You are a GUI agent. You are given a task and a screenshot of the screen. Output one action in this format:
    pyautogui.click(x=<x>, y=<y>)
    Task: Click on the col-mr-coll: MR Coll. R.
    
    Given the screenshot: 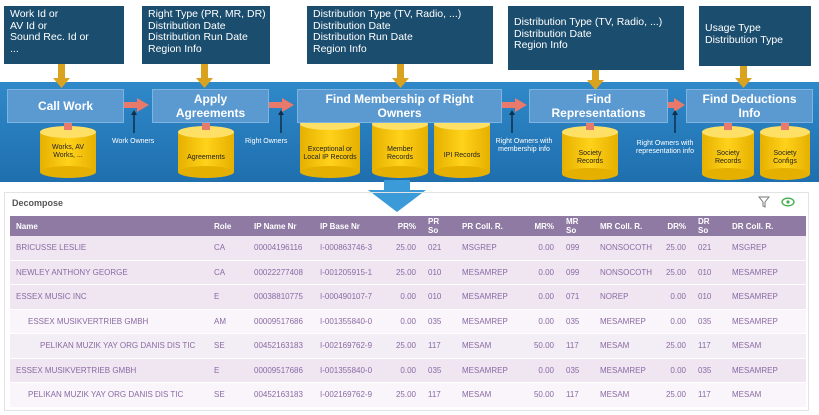 What is the action you would take?
    pyautogui.click(x=626, y=226)
    